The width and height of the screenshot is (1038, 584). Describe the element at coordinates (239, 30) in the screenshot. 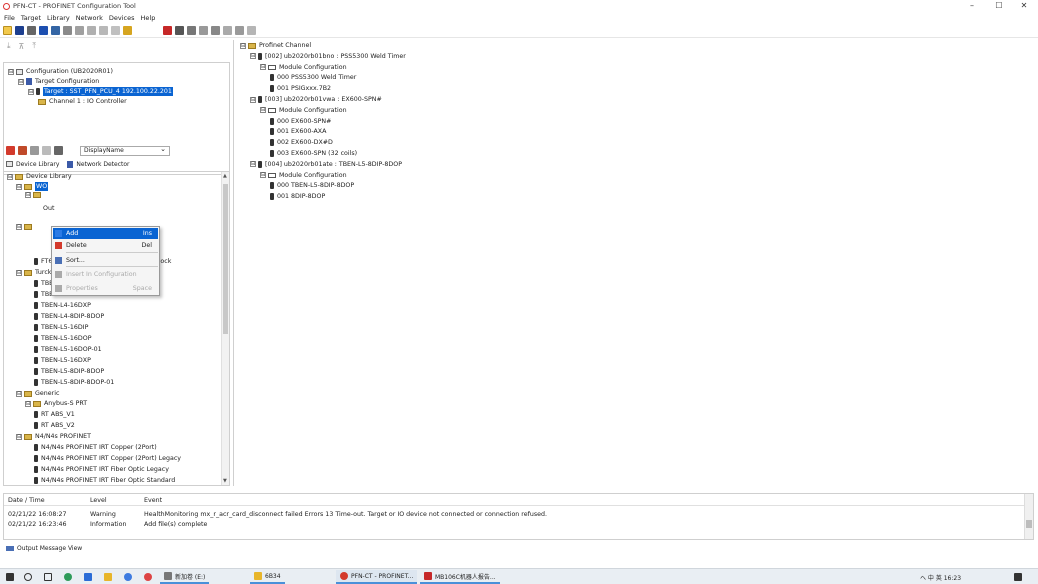

I see `node-icon` at that location.